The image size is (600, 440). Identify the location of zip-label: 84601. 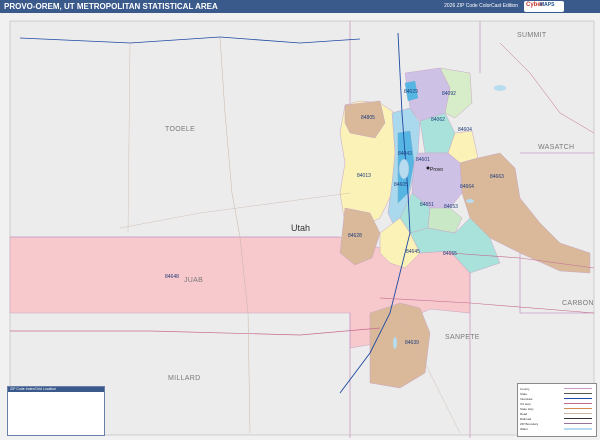
(423, 160).